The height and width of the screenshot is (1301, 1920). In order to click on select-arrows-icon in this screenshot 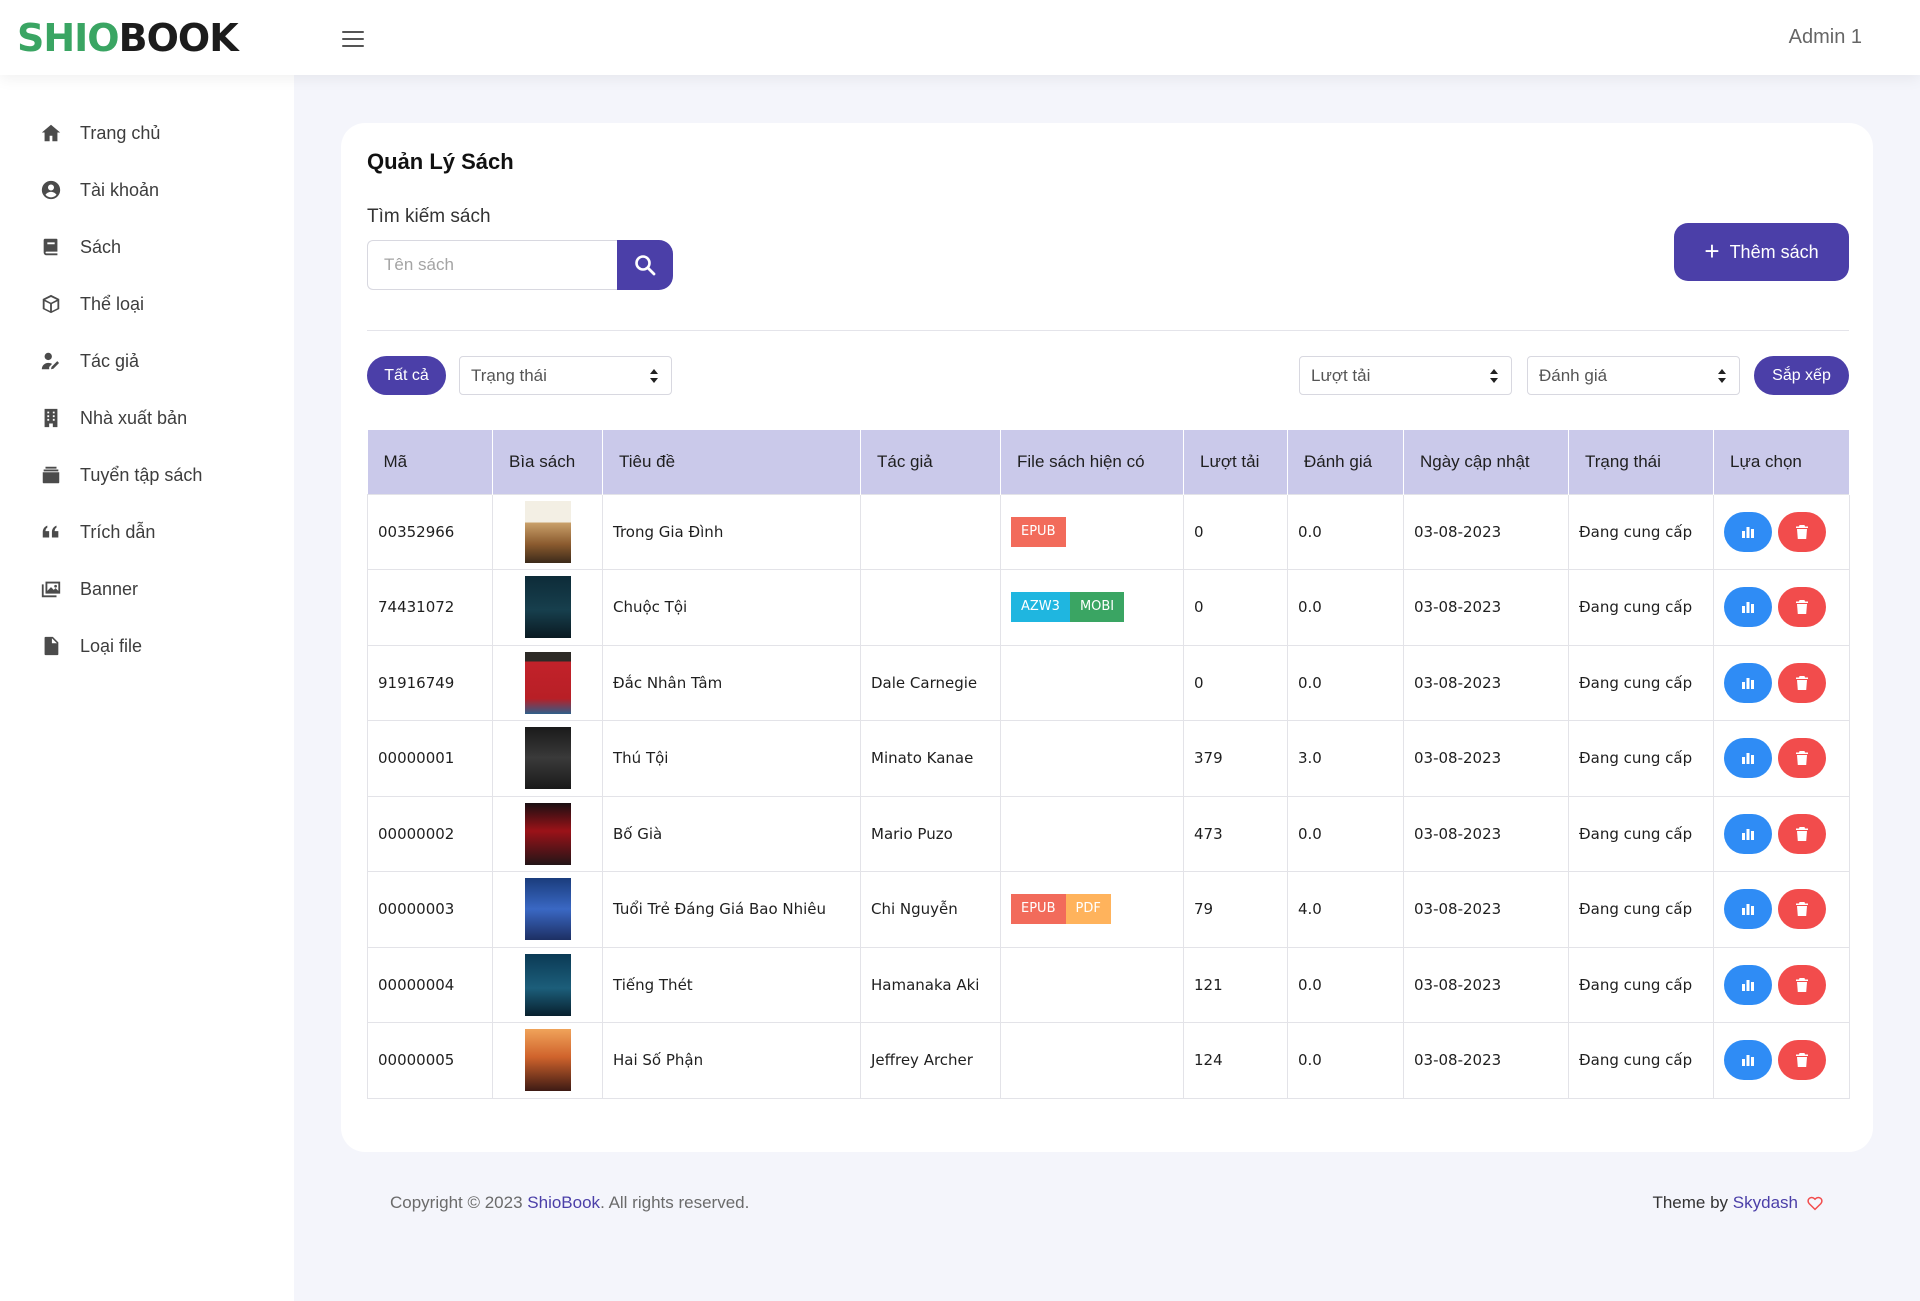, I will do `click(654, 376)`.